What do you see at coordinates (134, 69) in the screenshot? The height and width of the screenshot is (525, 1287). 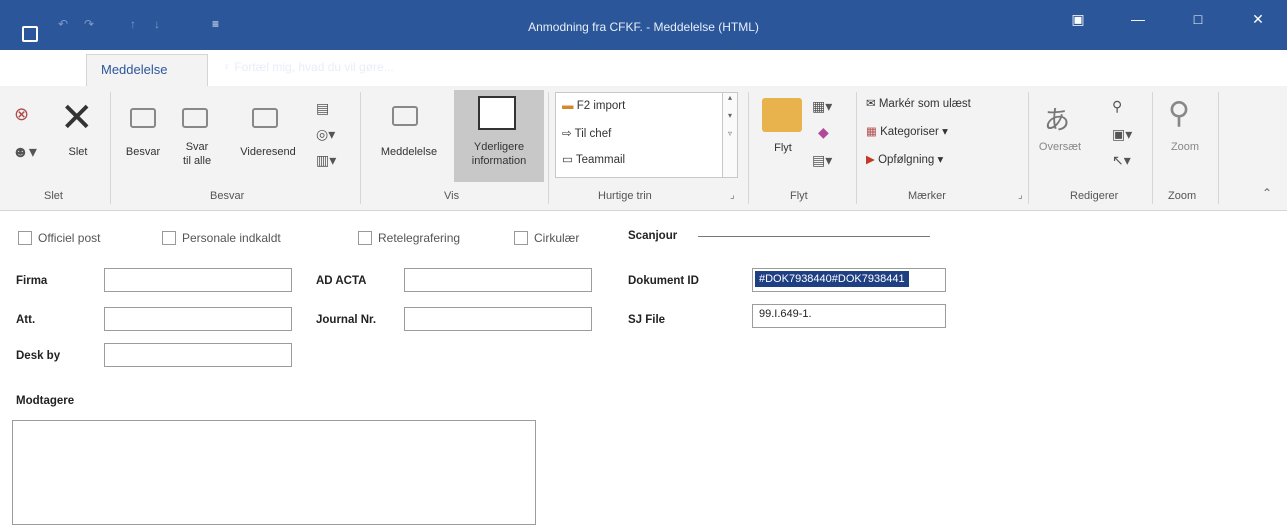 I see `tab-message-label: Meddelelse` at bounding box center [134, 69].